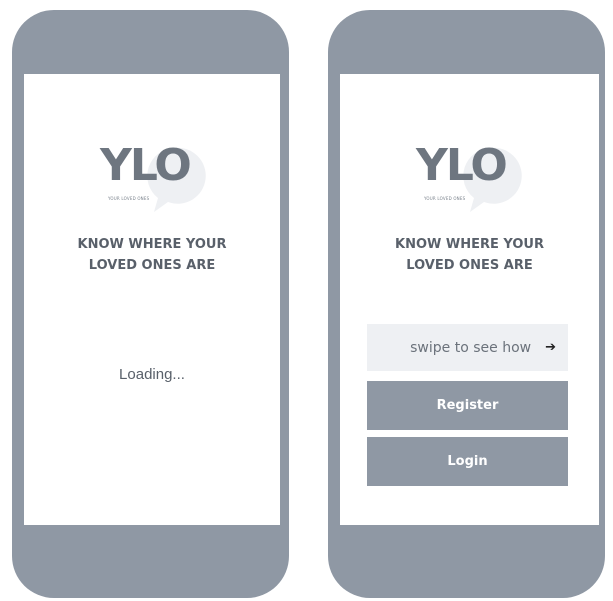 The height and width of the screenshot is (601, 613). What do you see at coordinates (467, 461) in the screenshot?
I see `login-button: Login` at bounding box center [467, 461].